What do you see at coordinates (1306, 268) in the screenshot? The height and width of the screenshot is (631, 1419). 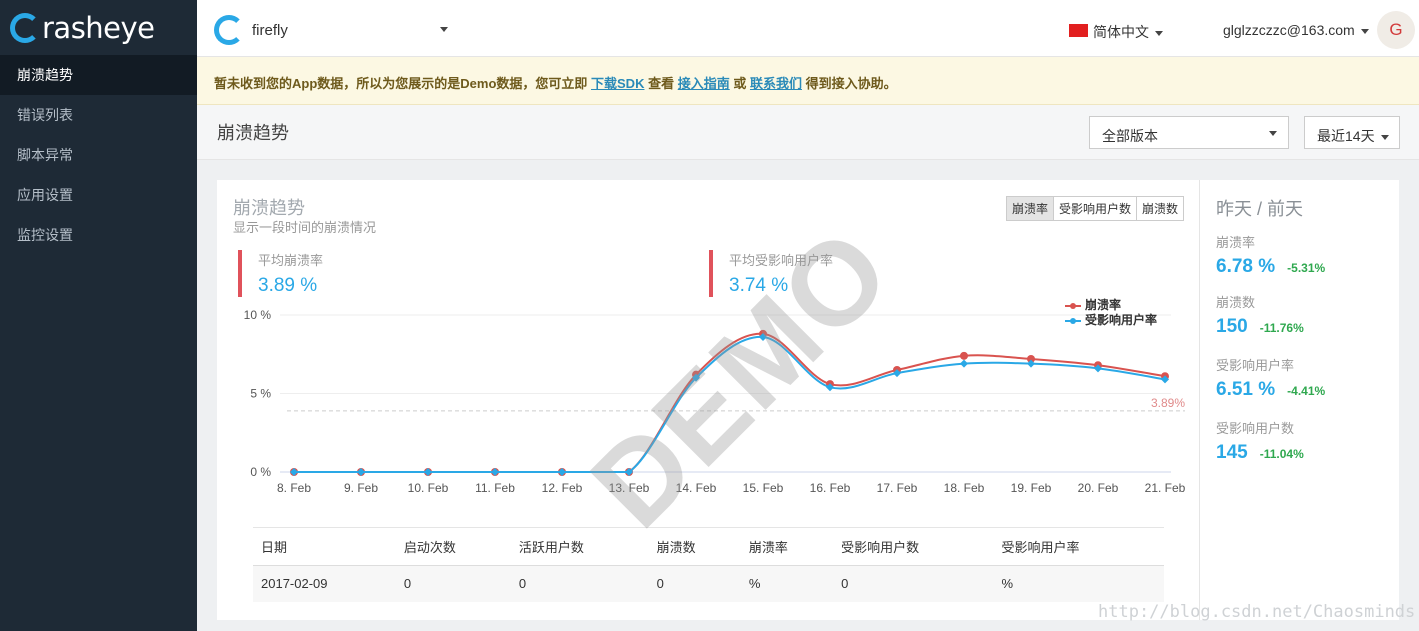 I see `stat-delta: -5.31%` at bounding box center [1306, 268].